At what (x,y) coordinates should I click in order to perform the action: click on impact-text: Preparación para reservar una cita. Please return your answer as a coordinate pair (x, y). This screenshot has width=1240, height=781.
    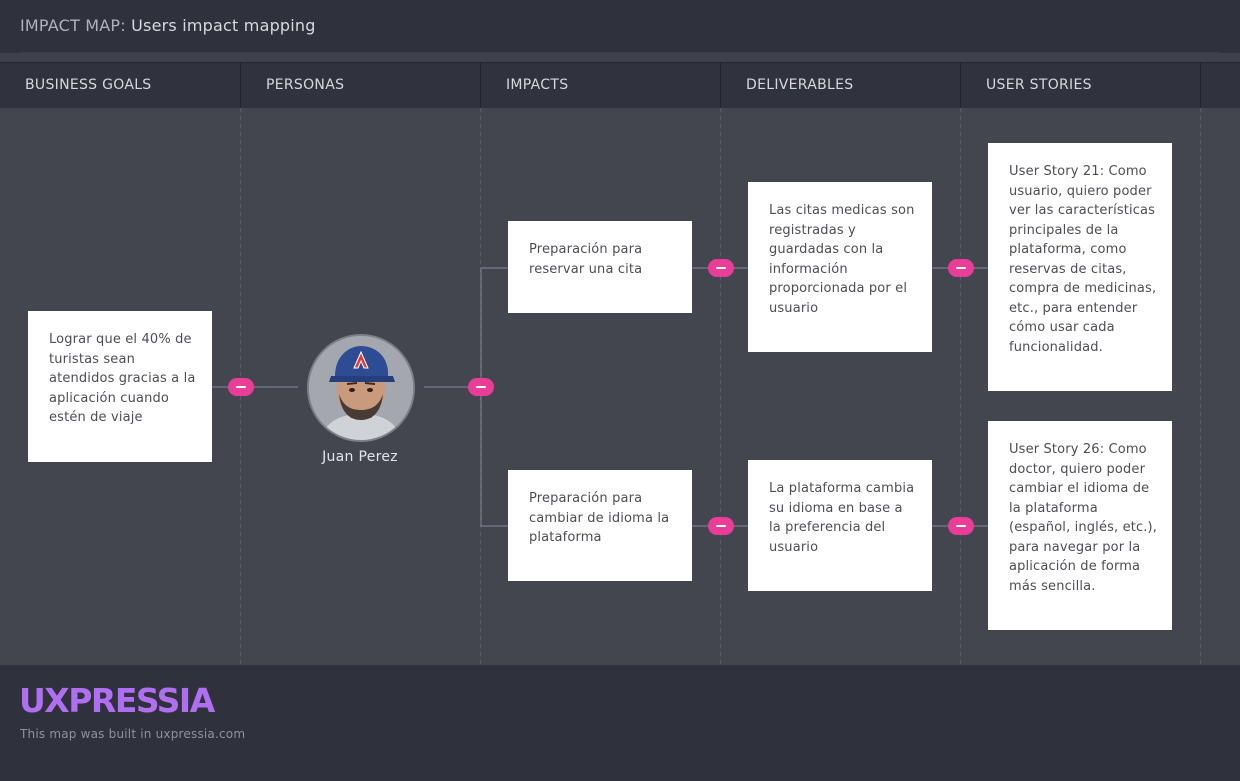
    Looking at the image, I should click on (586, 259).